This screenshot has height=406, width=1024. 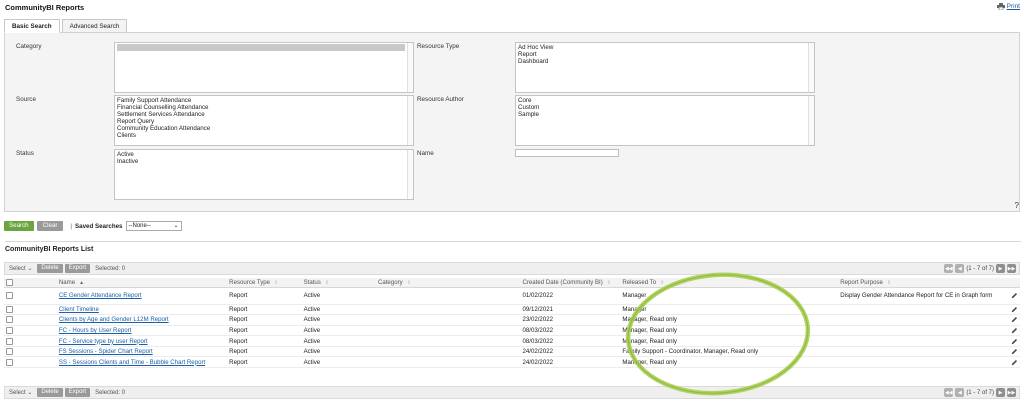 What do you see at coordinates (123, 283) in the screenshot?
I see `column-name: Name ▲` at bounding box center [123, 283].